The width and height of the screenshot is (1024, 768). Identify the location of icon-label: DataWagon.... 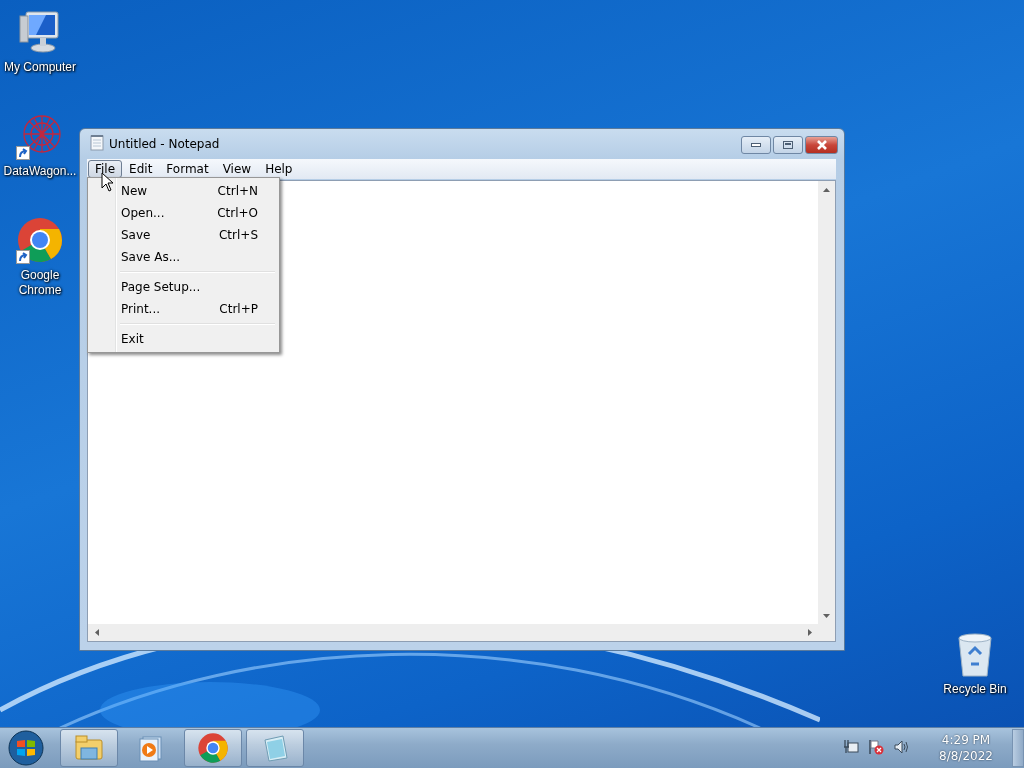
(40, 171).